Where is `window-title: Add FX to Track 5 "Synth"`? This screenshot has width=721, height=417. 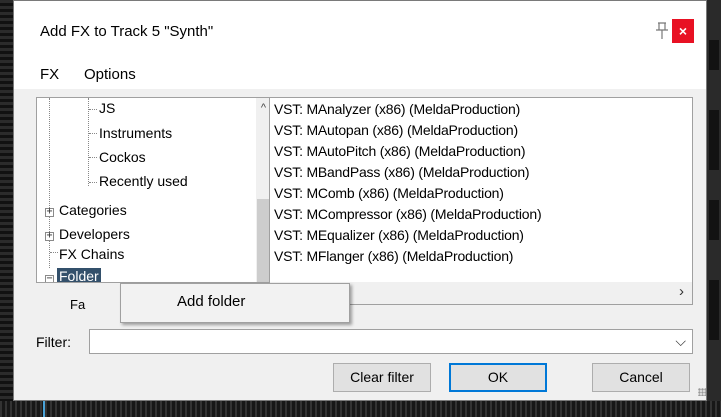
window-title: Add FX to Track 5 "Synth" is located at coordinates (127, 31).